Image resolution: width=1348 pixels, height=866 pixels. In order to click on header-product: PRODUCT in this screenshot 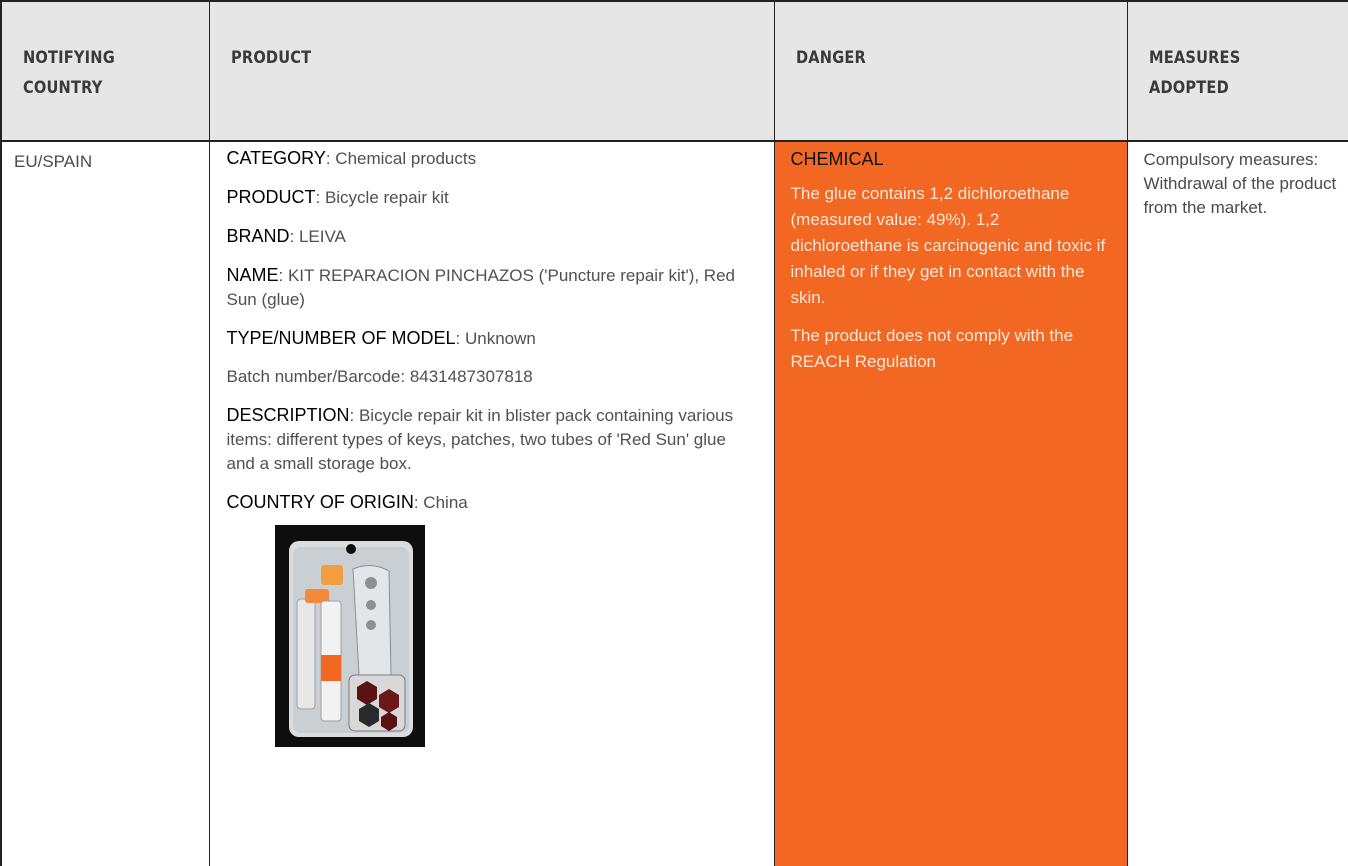, I will do `click(491, 71)`.